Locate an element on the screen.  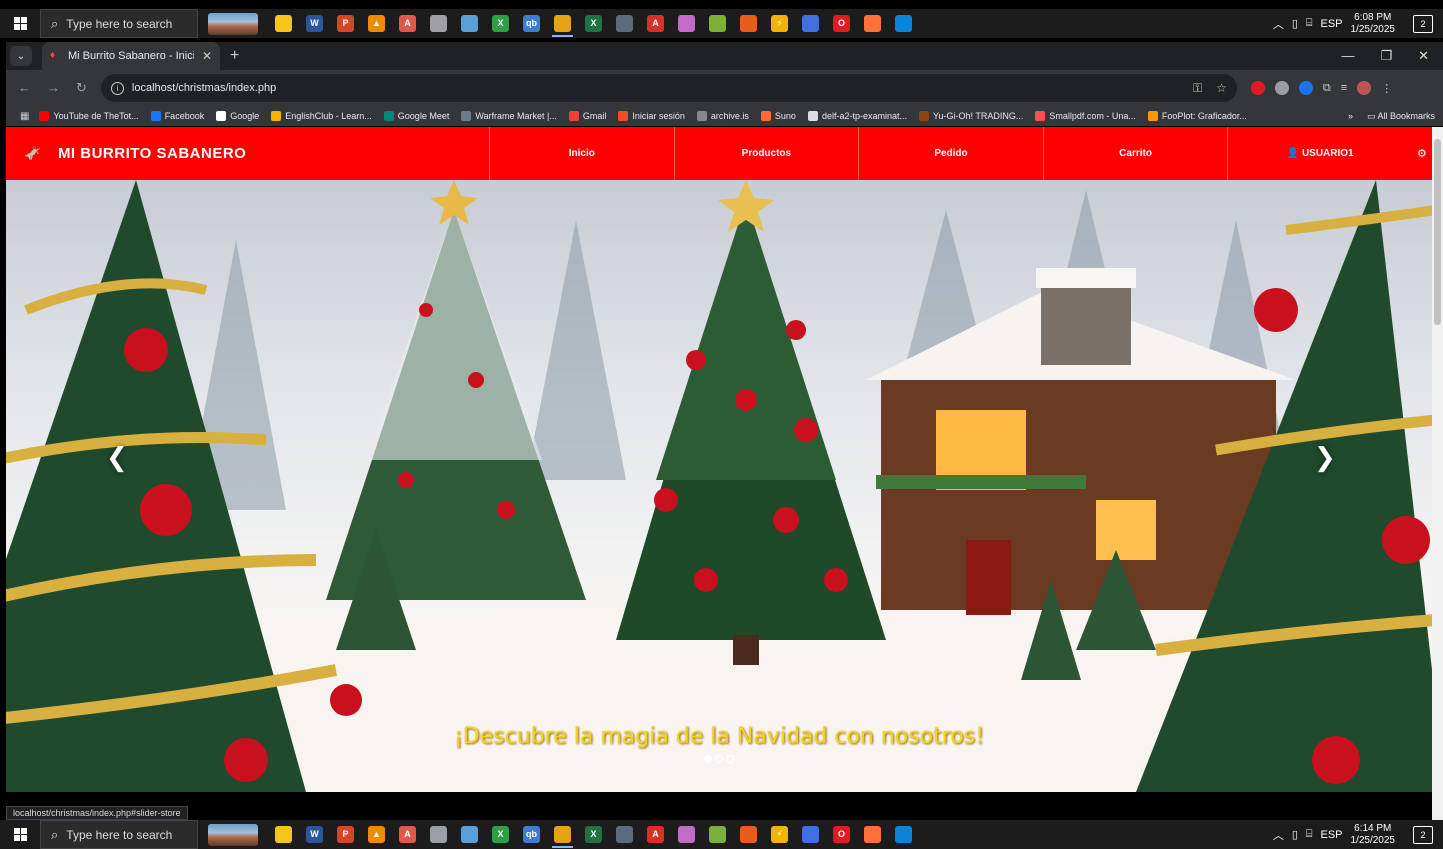
forward-icon: → is located at coordinates (53, 88).